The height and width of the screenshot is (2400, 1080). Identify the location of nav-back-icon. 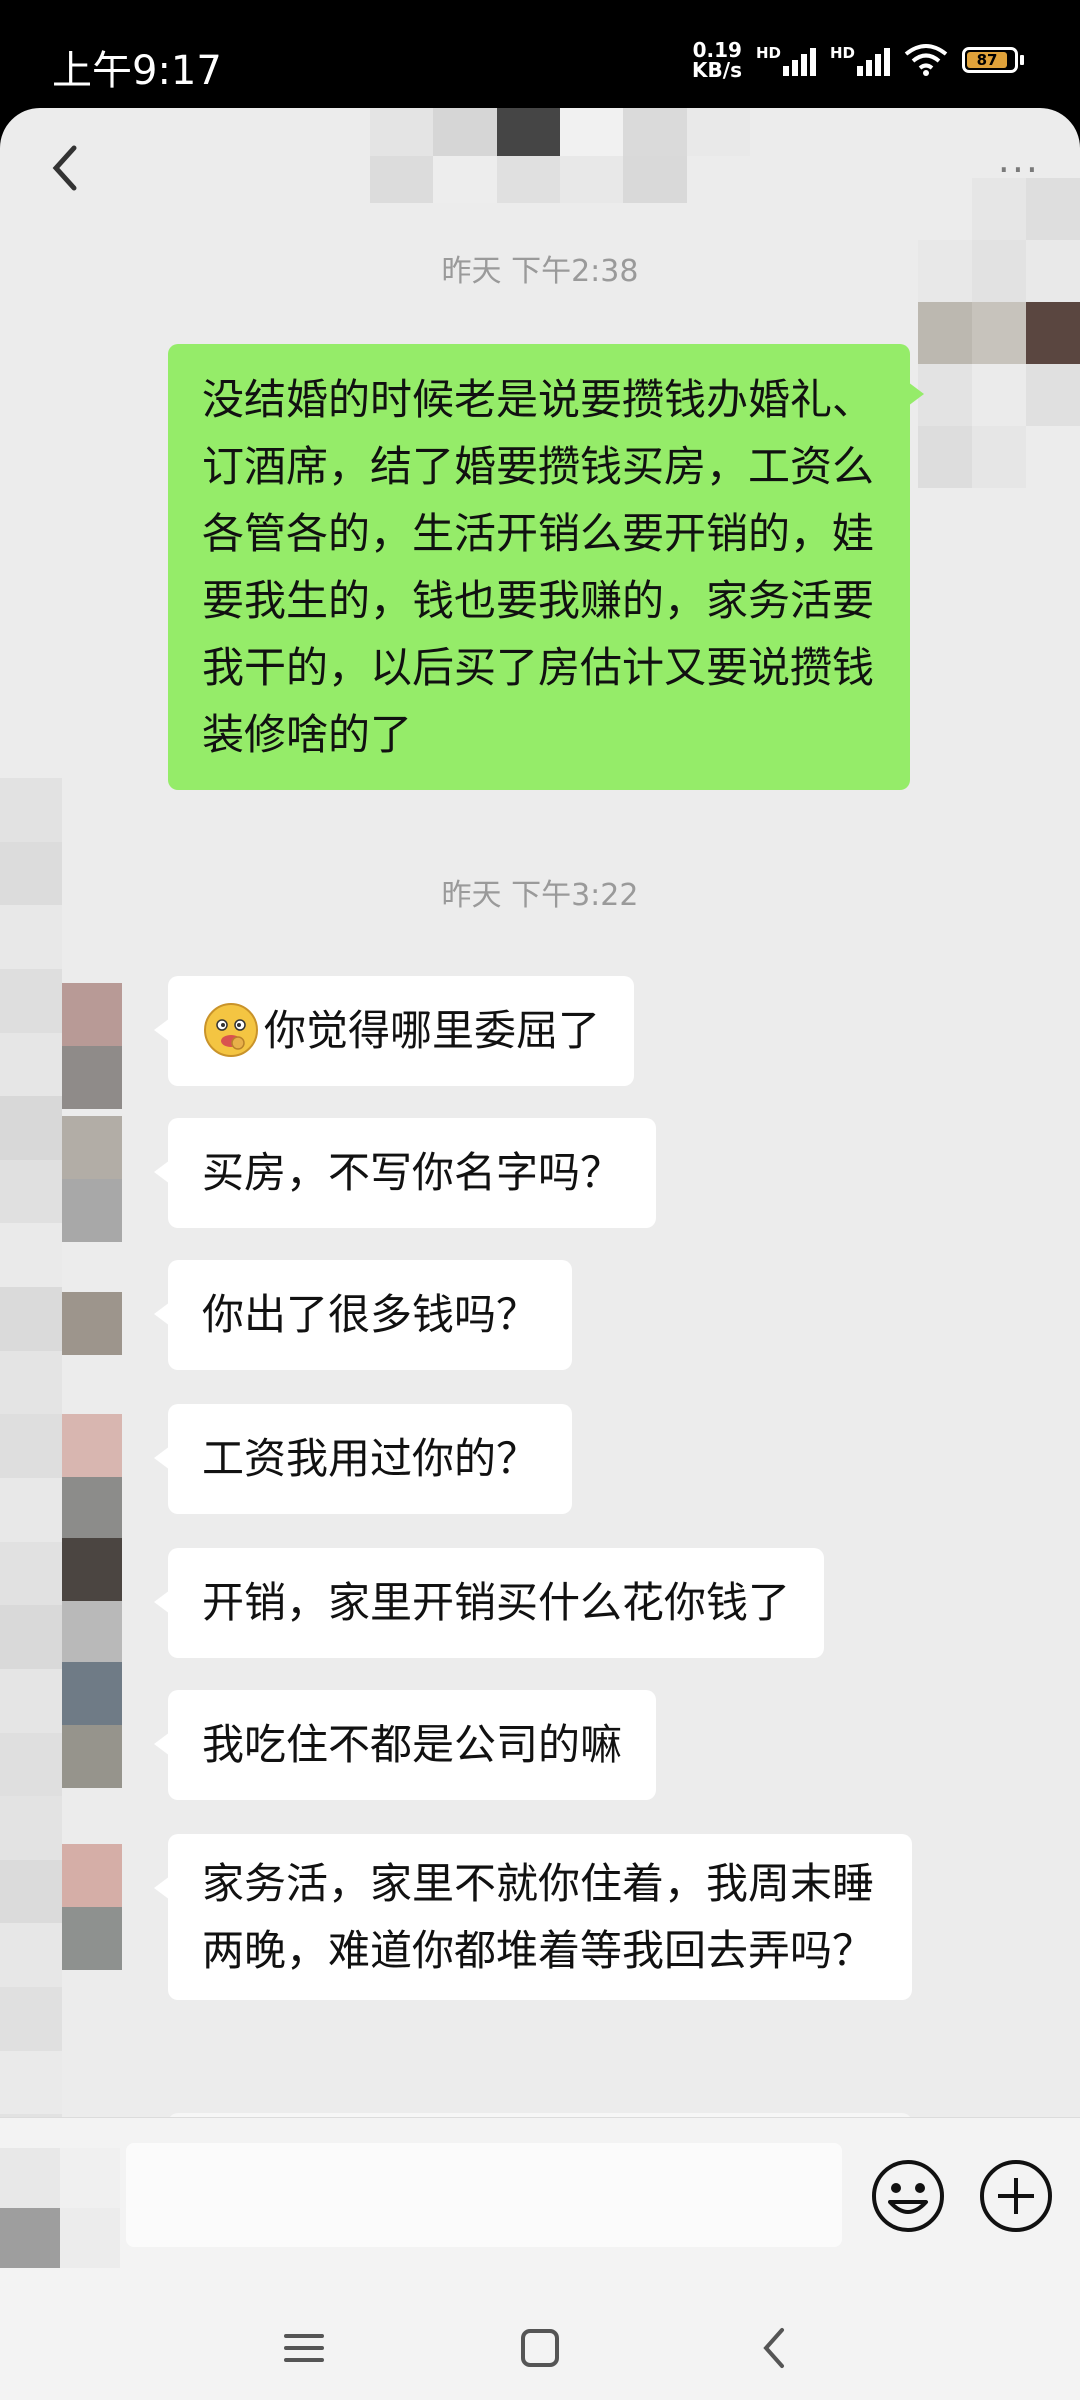
(776, 2348).